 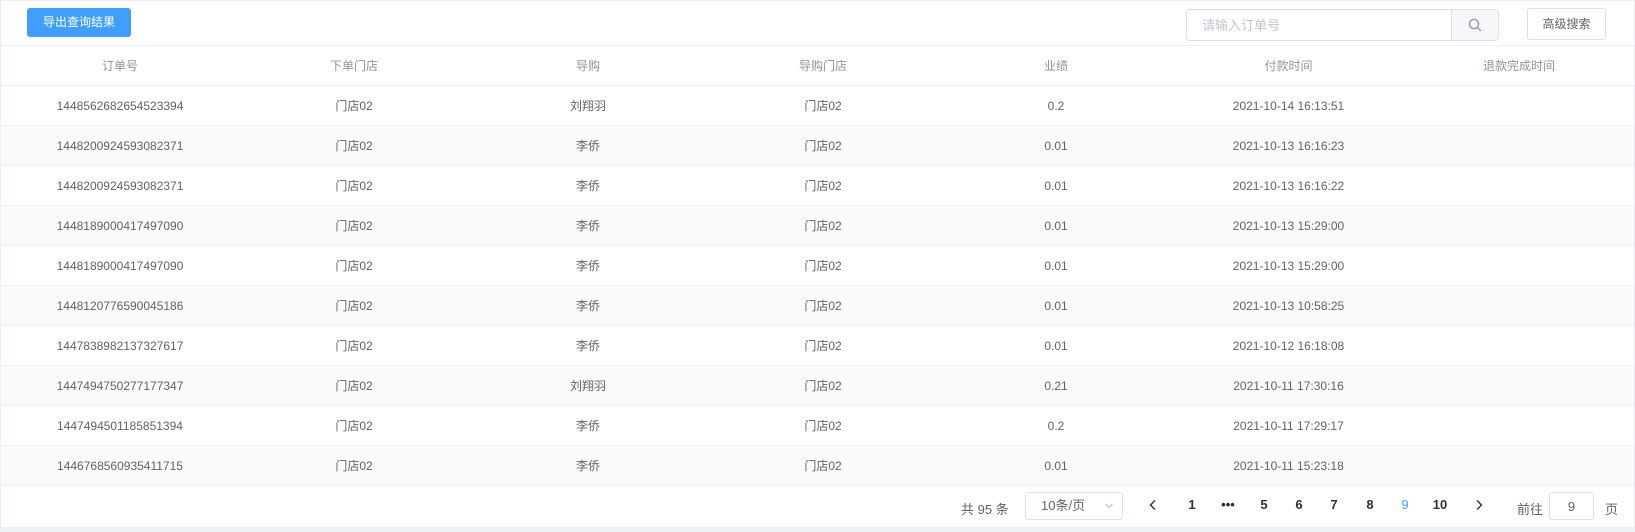 What do you see at coordinates (1153, 505) in the screenshot?
I see `prev-page-button` at bounding box center [1153, 505].